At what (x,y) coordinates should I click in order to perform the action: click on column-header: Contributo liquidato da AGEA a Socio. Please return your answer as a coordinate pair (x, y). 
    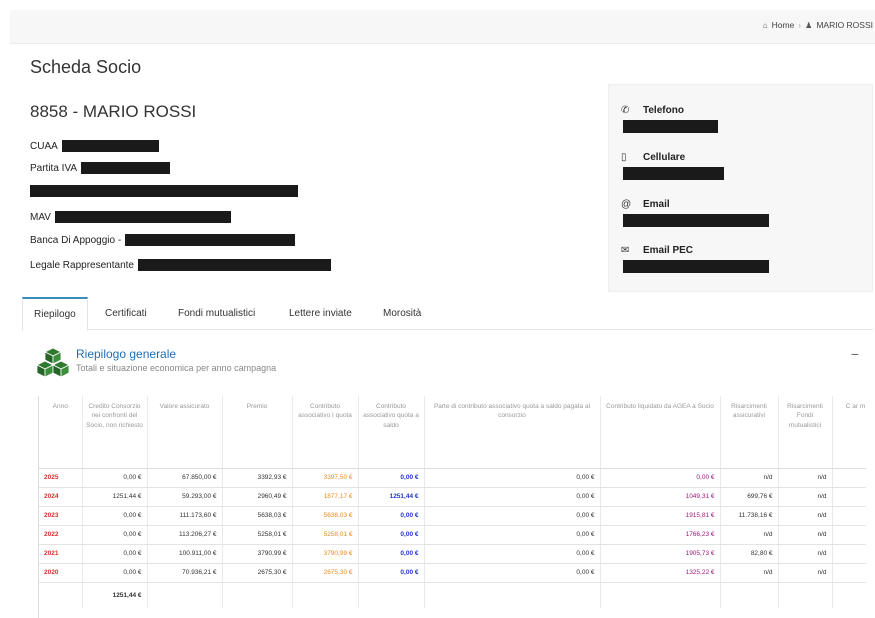
    Looking at the image, I should click on (660, 432).